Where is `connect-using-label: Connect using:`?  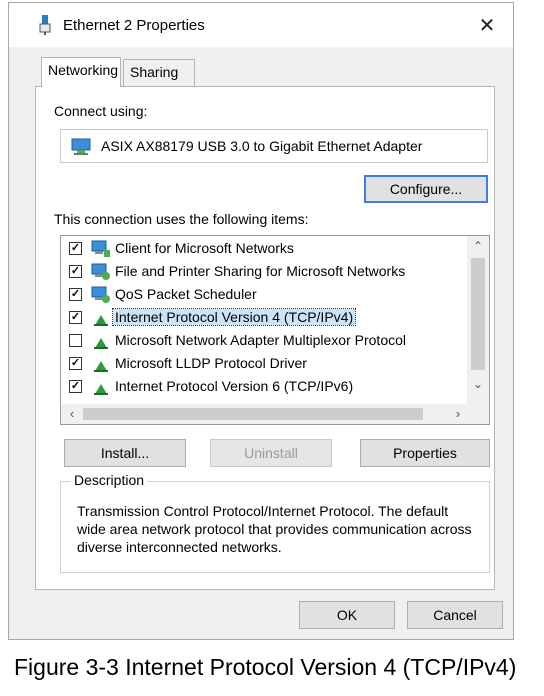
connect-using-label: Connect using: is located at coordinates (101, 111).